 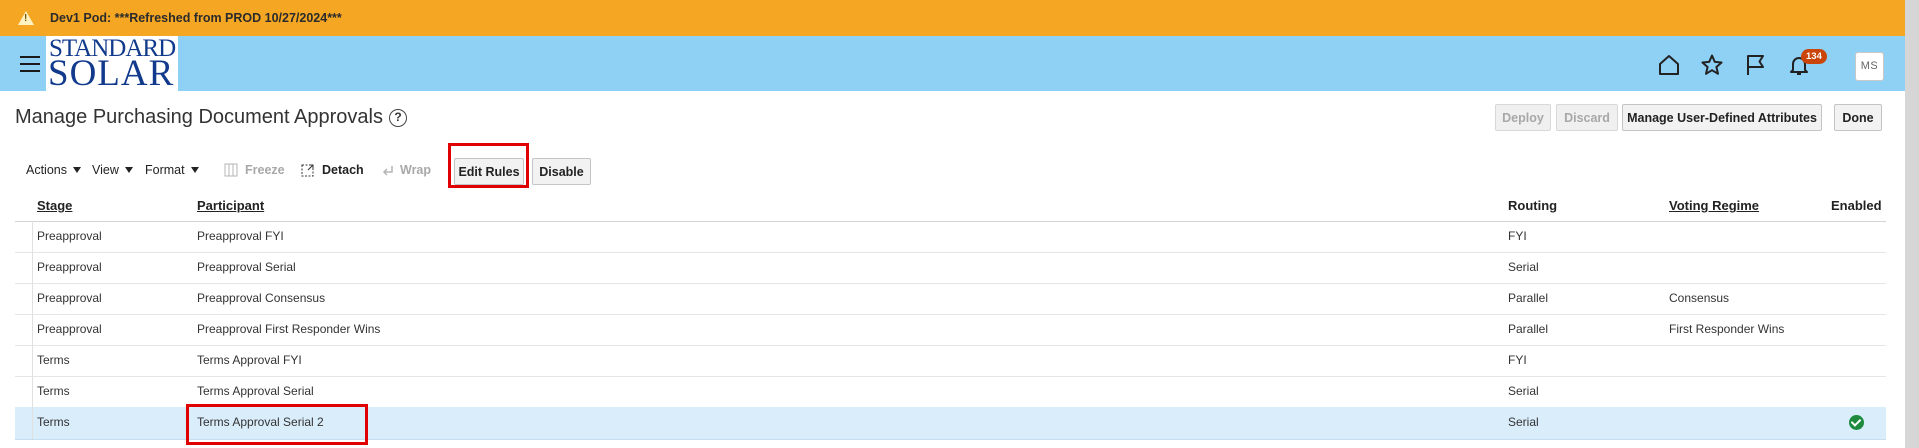 What do you see at coordinates (46, 170) in the screenshot?
I see `actions-menu-label: Actions` at bounding box center [46, 170].